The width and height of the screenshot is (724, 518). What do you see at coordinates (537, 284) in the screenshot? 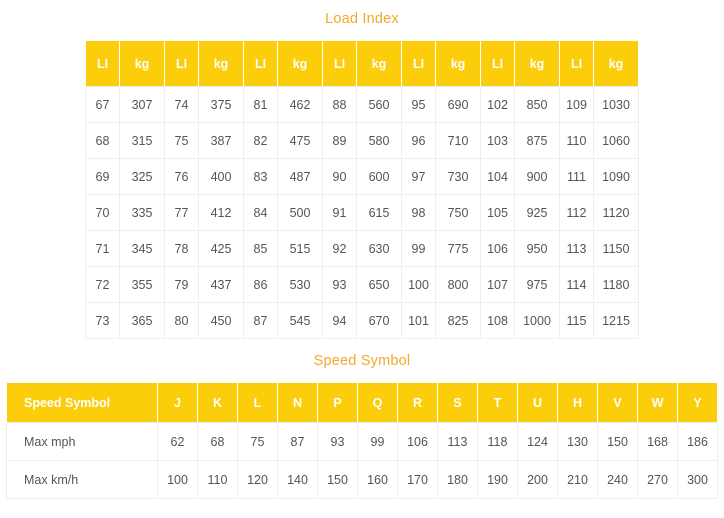
I see `load-index-cell: 975` at bounding box center [537, 284].